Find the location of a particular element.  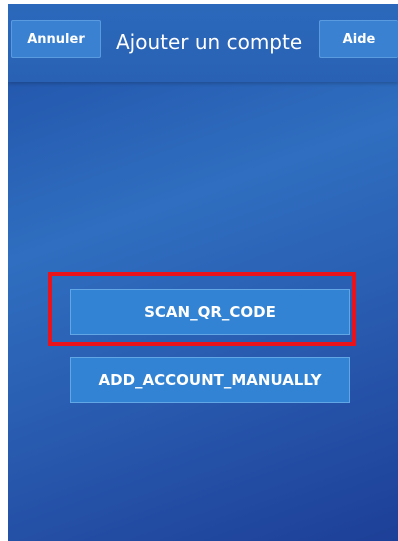

header-bar: Annuler Ajouter un compte Aide is located at coordinates (203, 43).